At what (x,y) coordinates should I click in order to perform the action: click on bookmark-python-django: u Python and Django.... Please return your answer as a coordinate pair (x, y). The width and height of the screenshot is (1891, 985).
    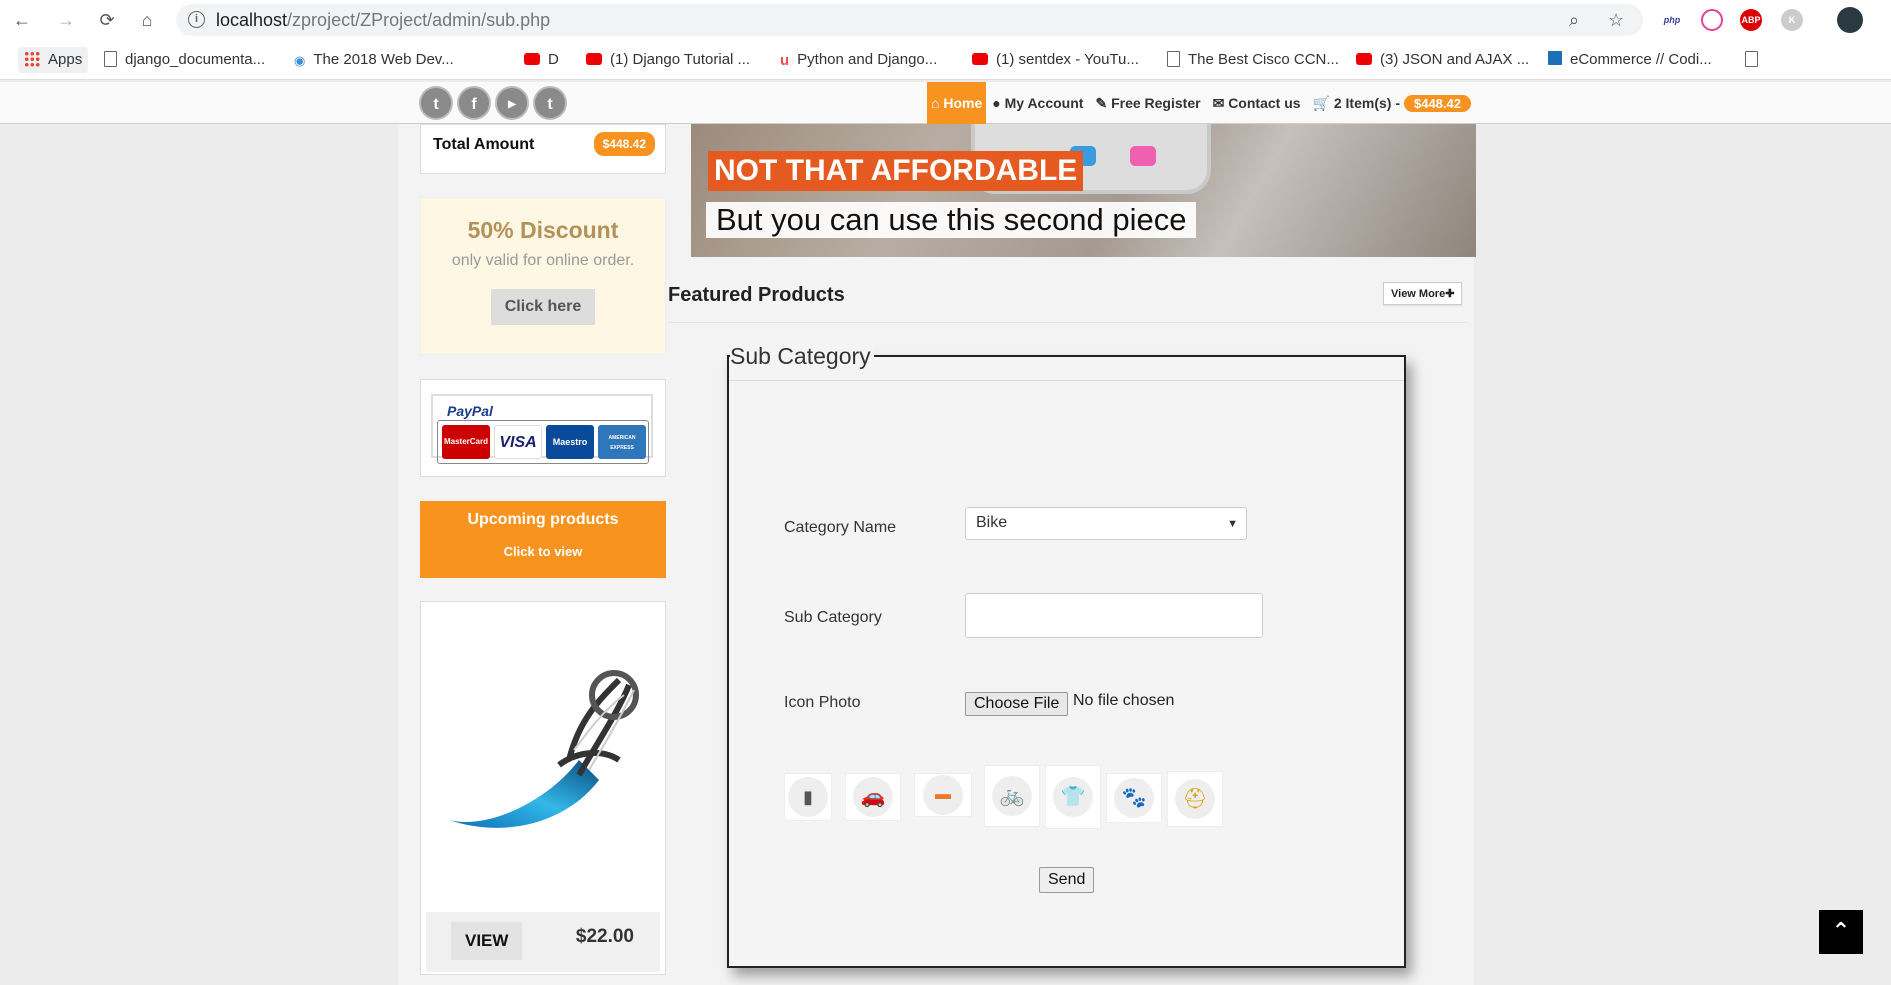
    Looking at the image, I should click on (858, 60).